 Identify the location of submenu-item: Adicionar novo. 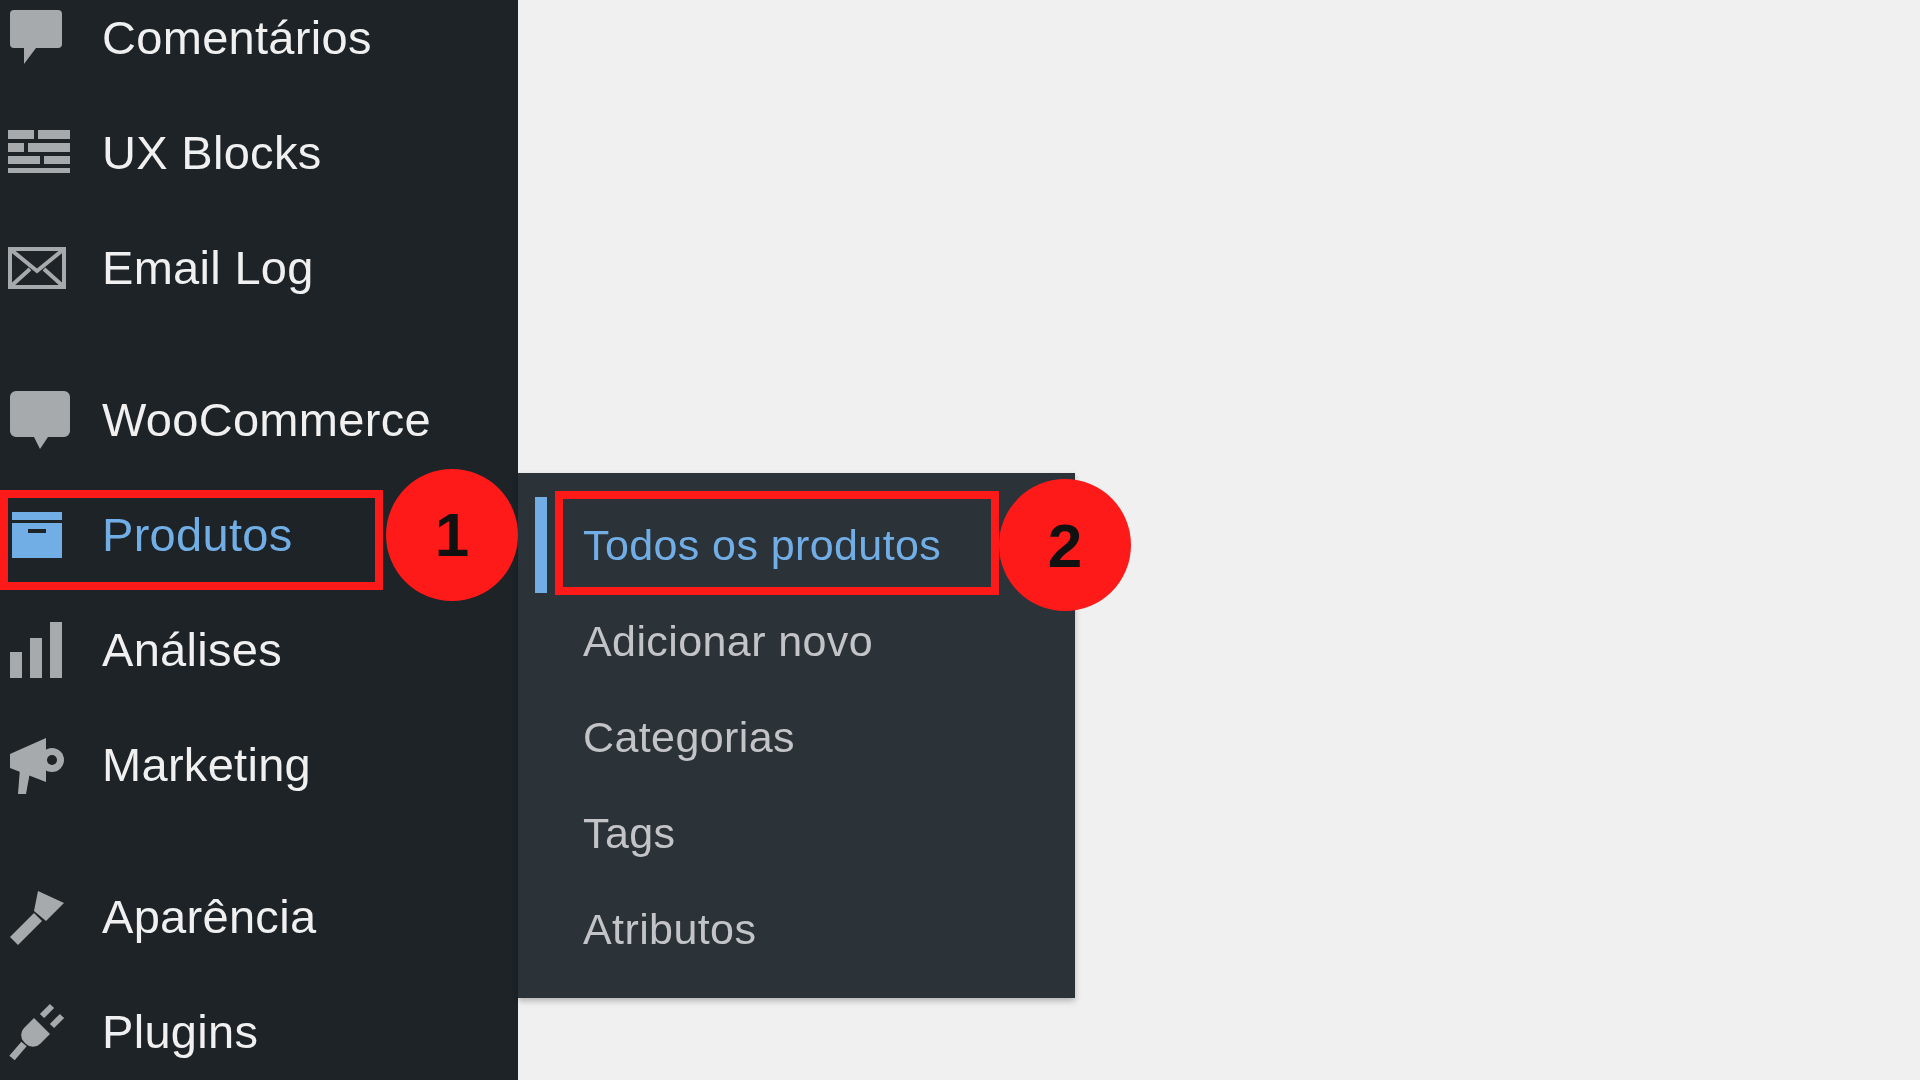
(728, 641).